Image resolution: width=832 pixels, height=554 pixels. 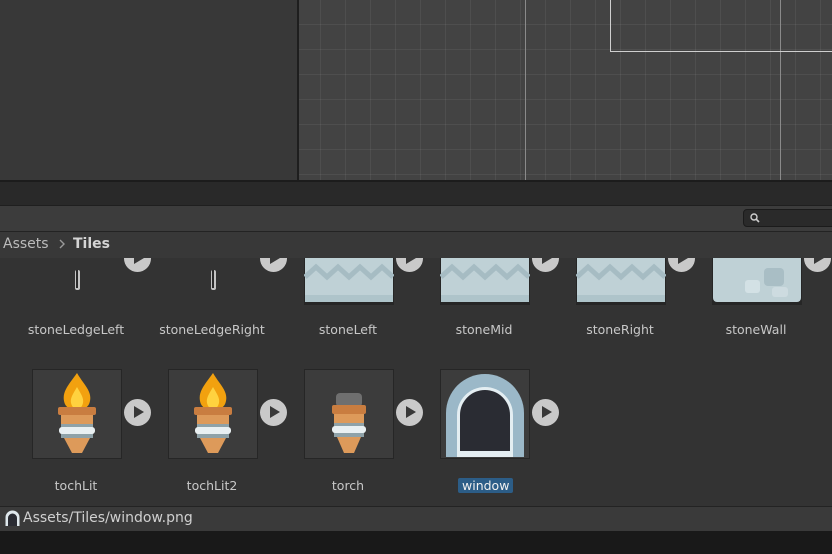 What do you see at coordinates (416, 218) in the screenshot?
I see `project-toolbar` at bounding box center [416, 218].